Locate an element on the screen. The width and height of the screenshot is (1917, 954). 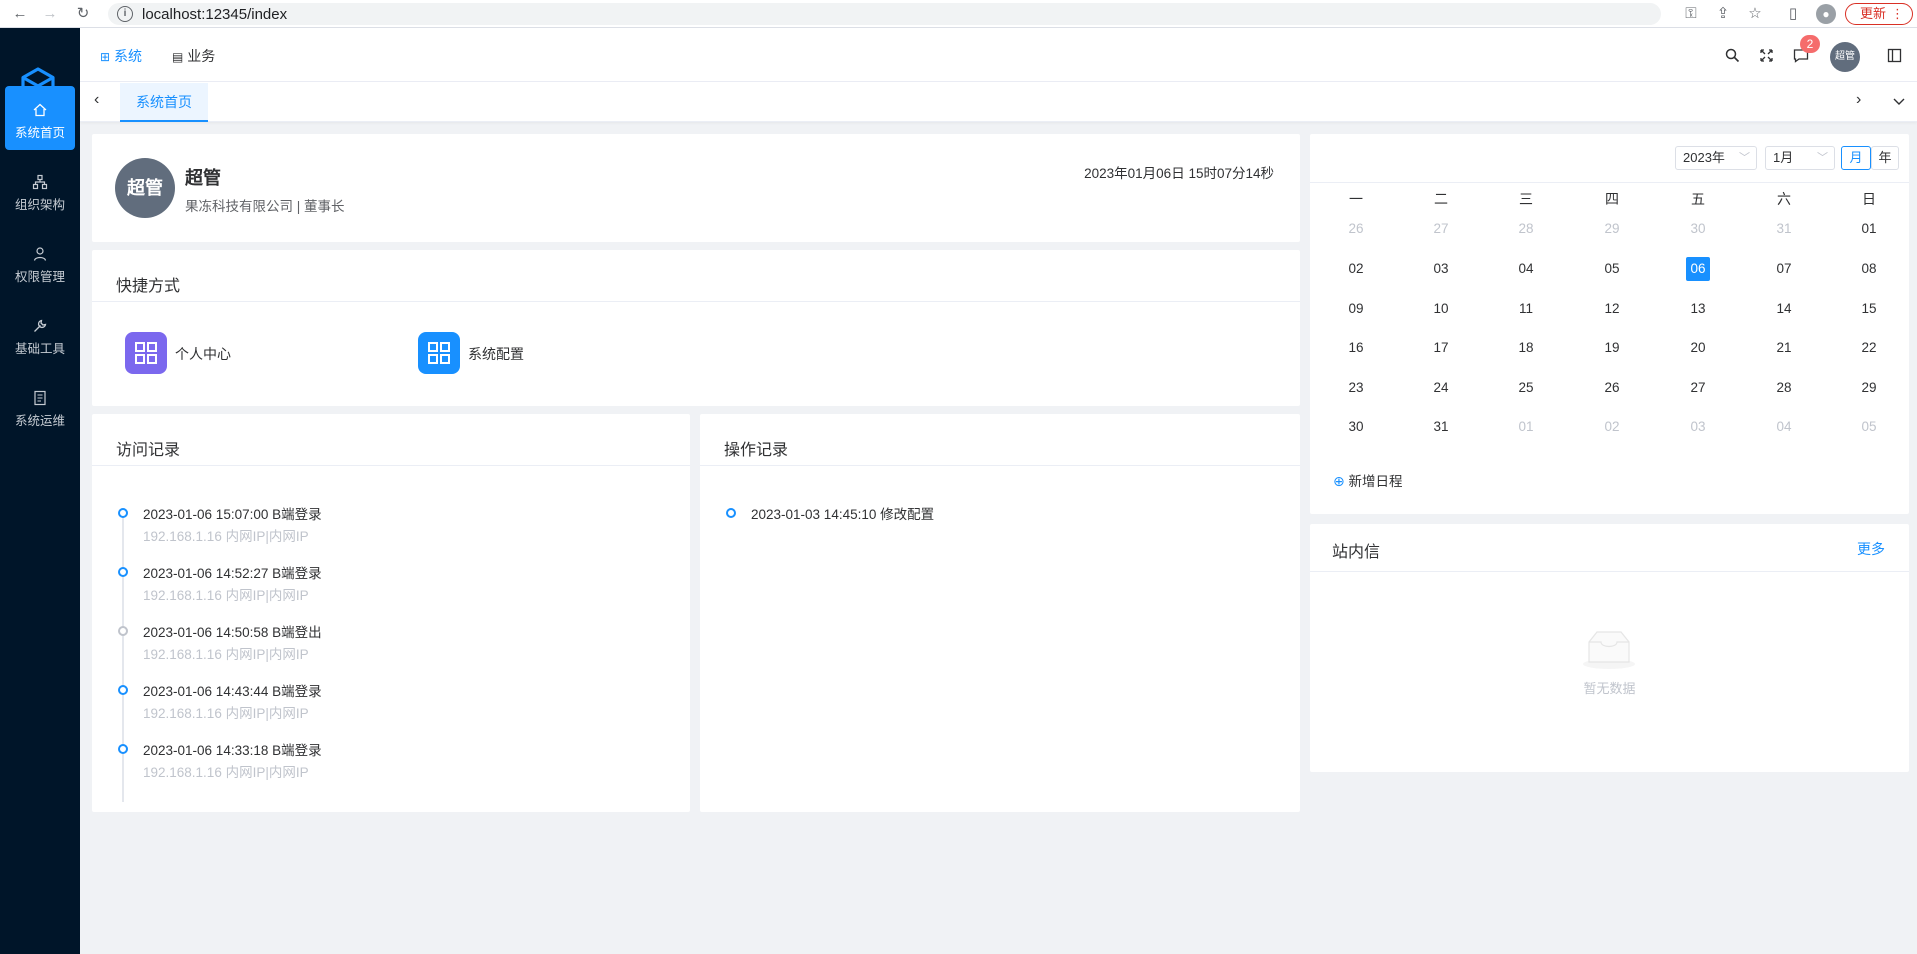
calendar-day: 08 is located at coordinates (1869, 269).